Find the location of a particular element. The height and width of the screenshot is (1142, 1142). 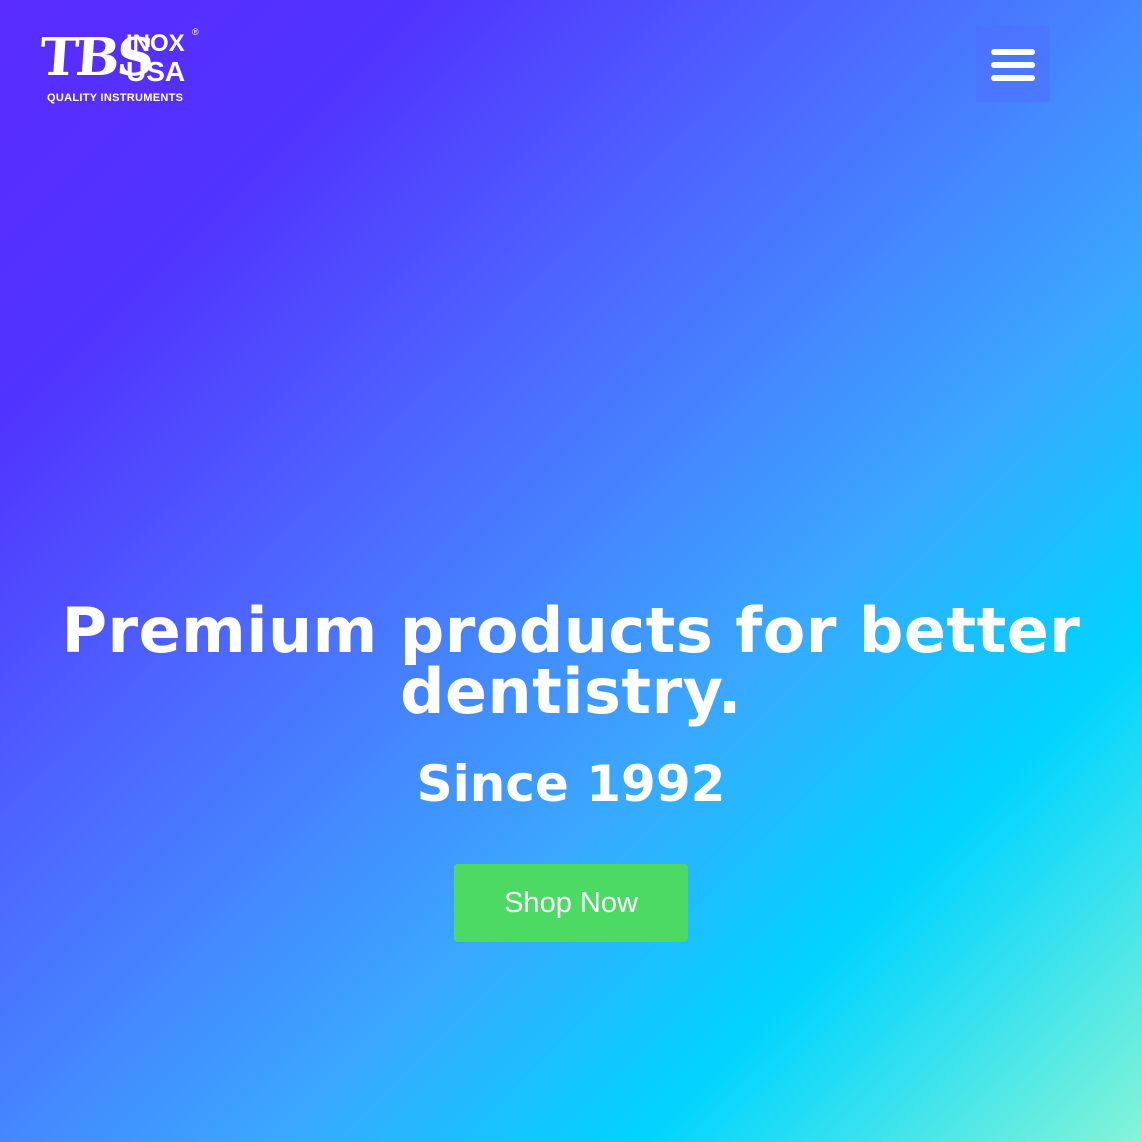

hero-headline-line-2: dentistry. is located at coordinates (571, 691).